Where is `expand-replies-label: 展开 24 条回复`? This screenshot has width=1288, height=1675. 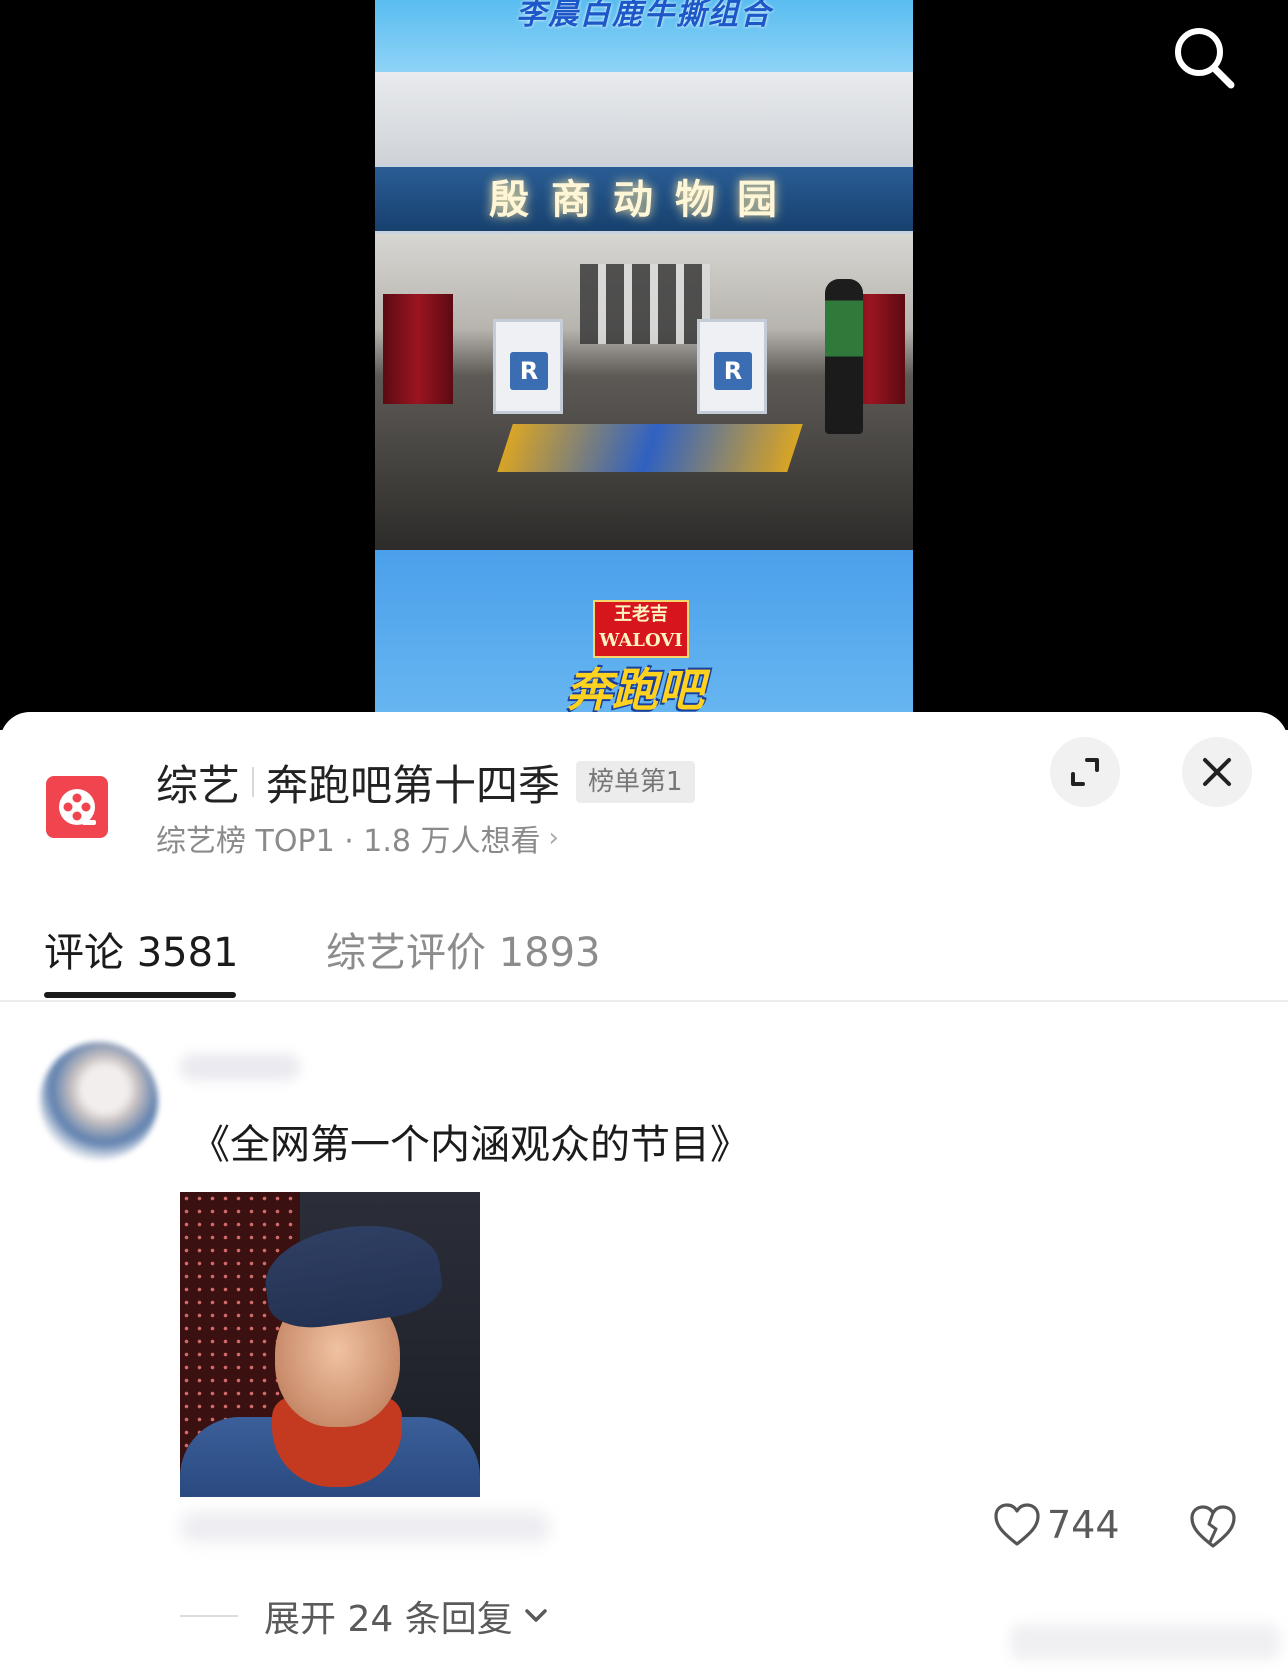
expand-replies-label: 展开 24 条回复 is located at coordinates (388, 1619).